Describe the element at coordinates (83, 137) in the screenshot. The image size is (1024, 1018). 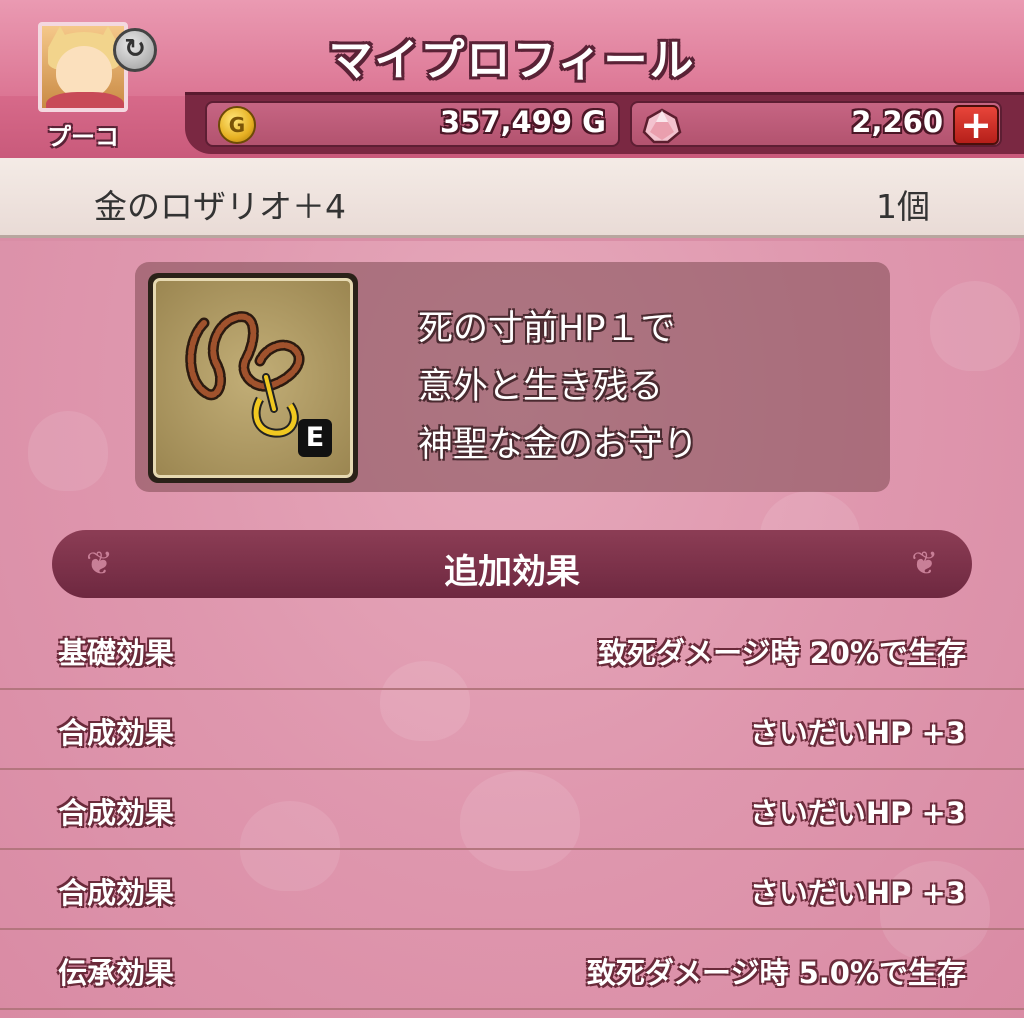
I see `player-name: プーコ` at that location.